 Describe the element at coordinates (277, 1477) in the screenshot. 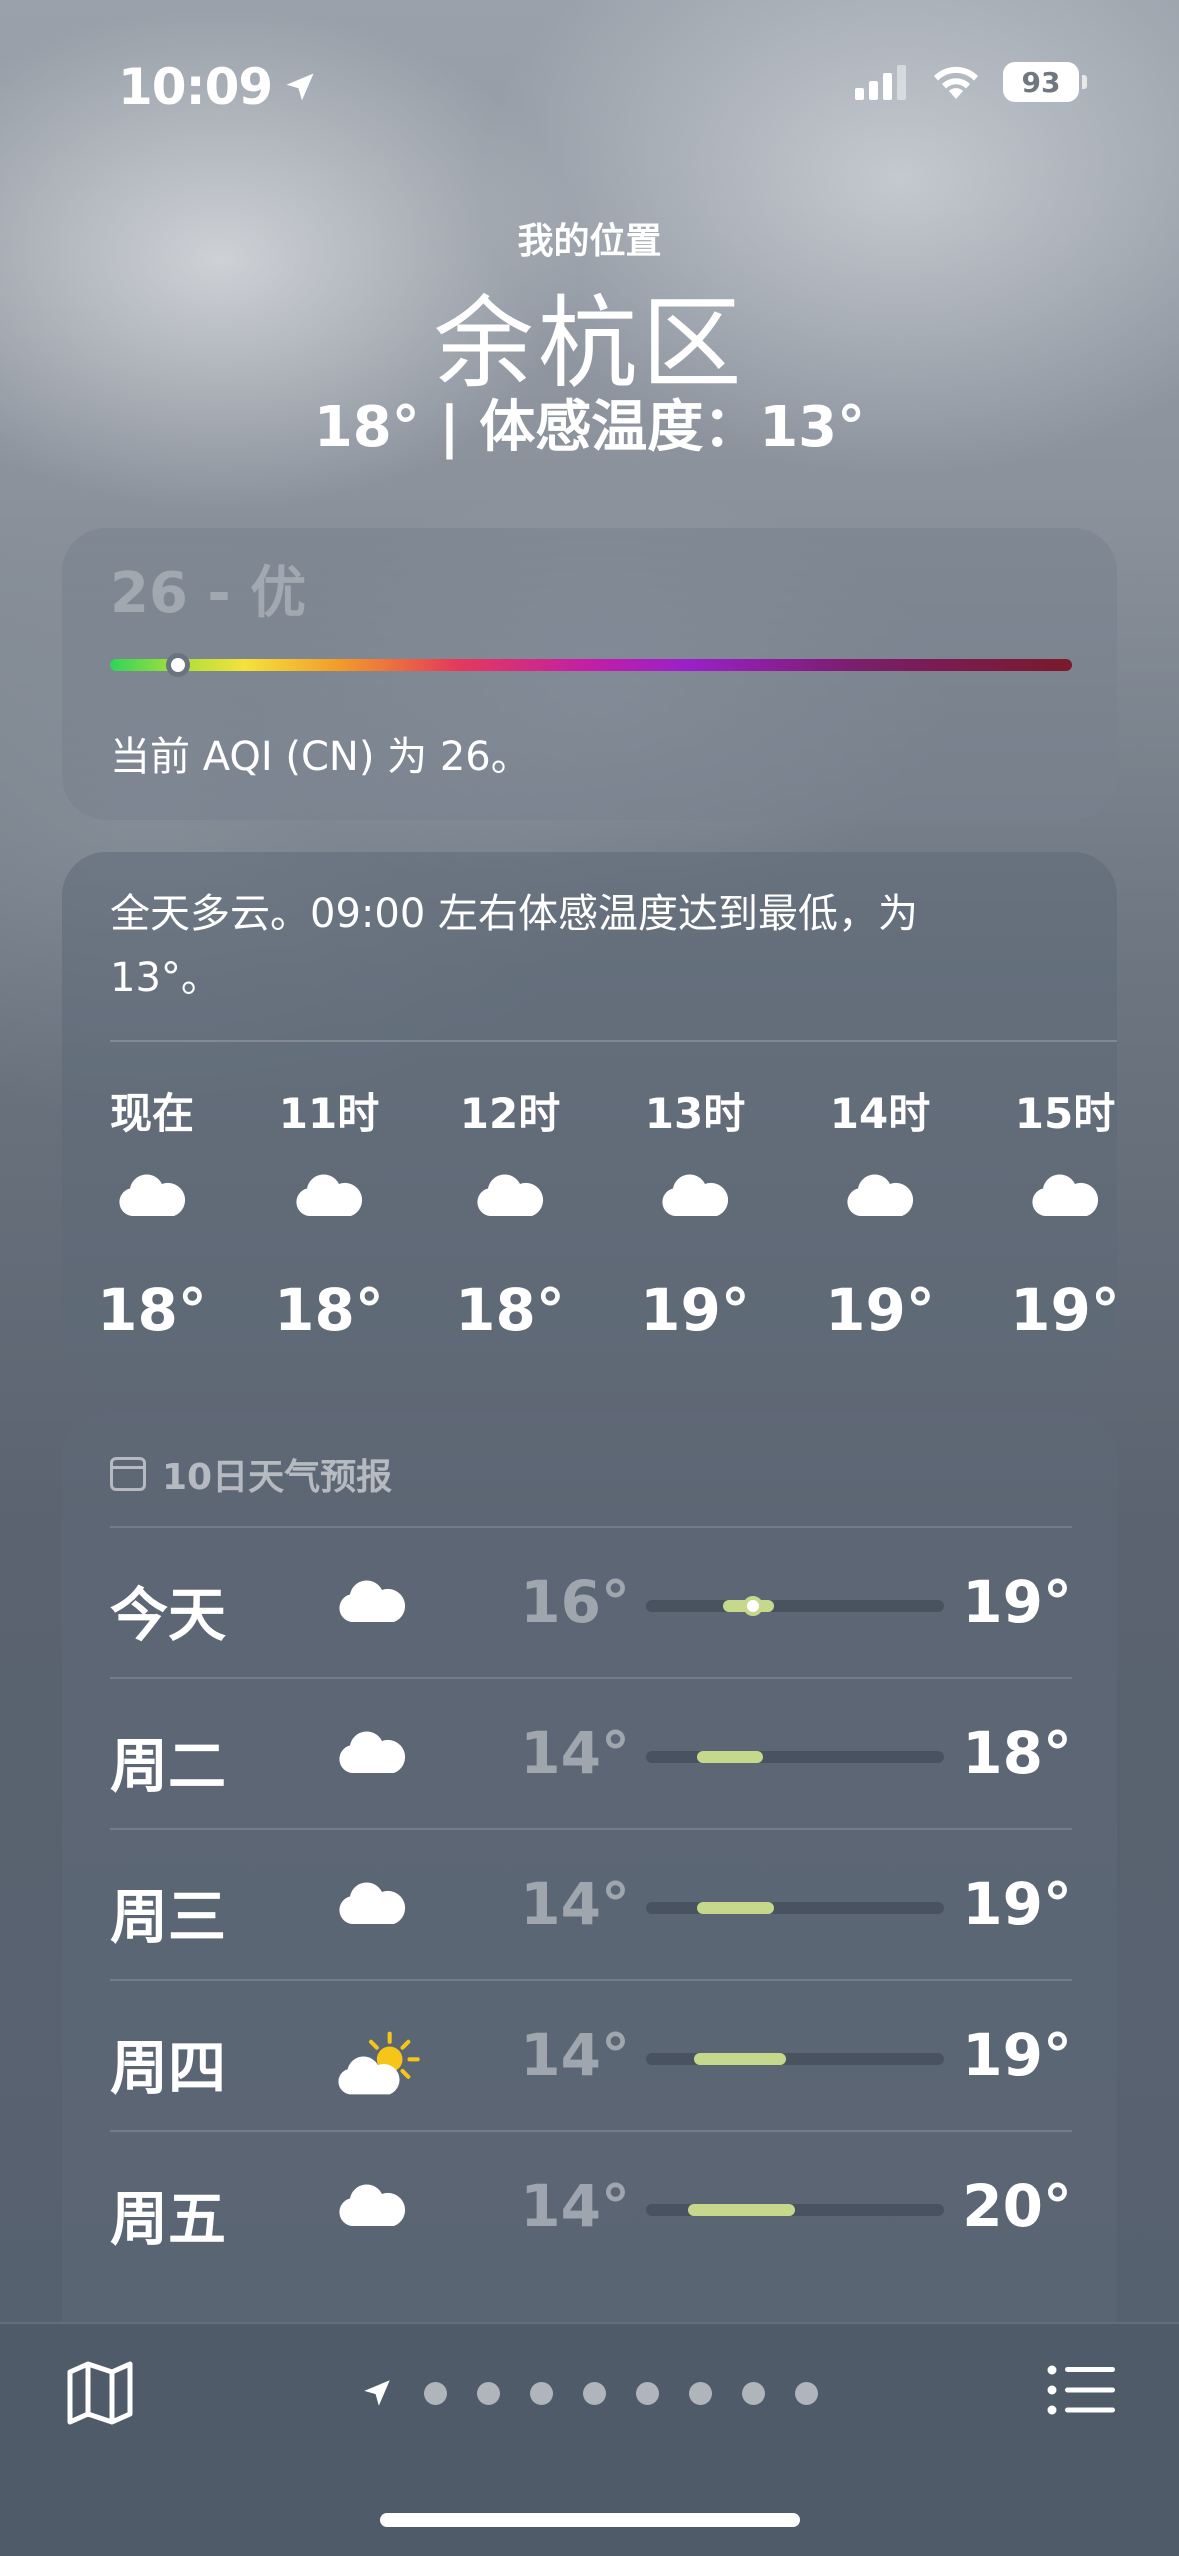

I see `daily-forecast-title: 10日天气预报` at that location.